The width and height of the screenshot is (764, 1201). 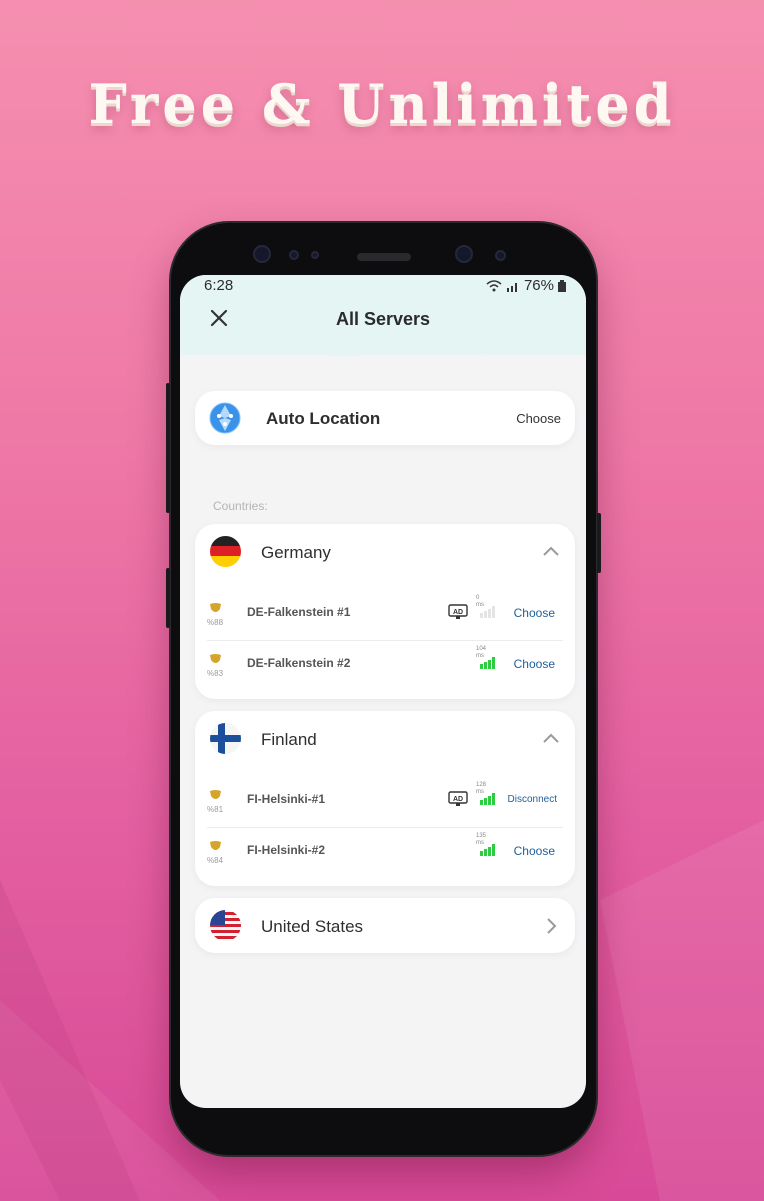 I want to click on auto-location-choose-button: Choose, so click(x=538, y=418).